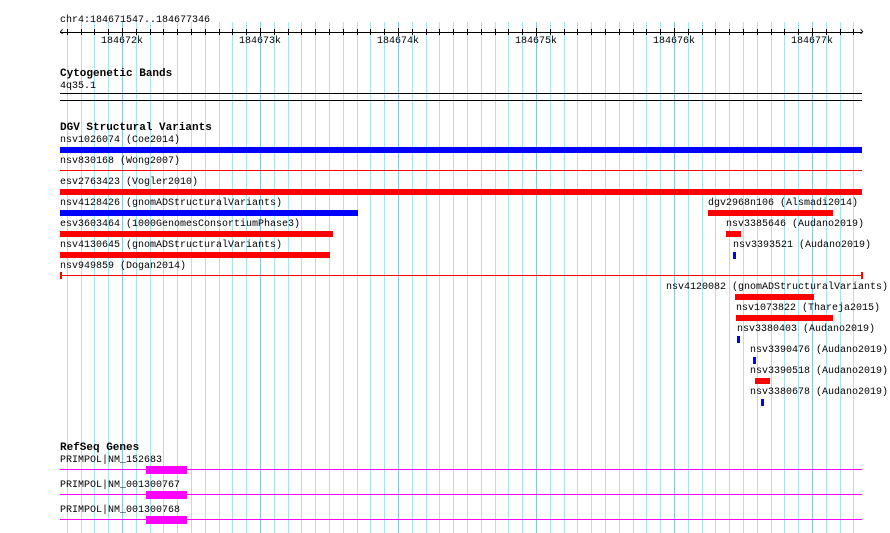  Describe the element at coordinates (180, 224) in the screenshot. I see `sv-label: esv3603464 (1000GenomesConsortiumPhase3)` at that location.